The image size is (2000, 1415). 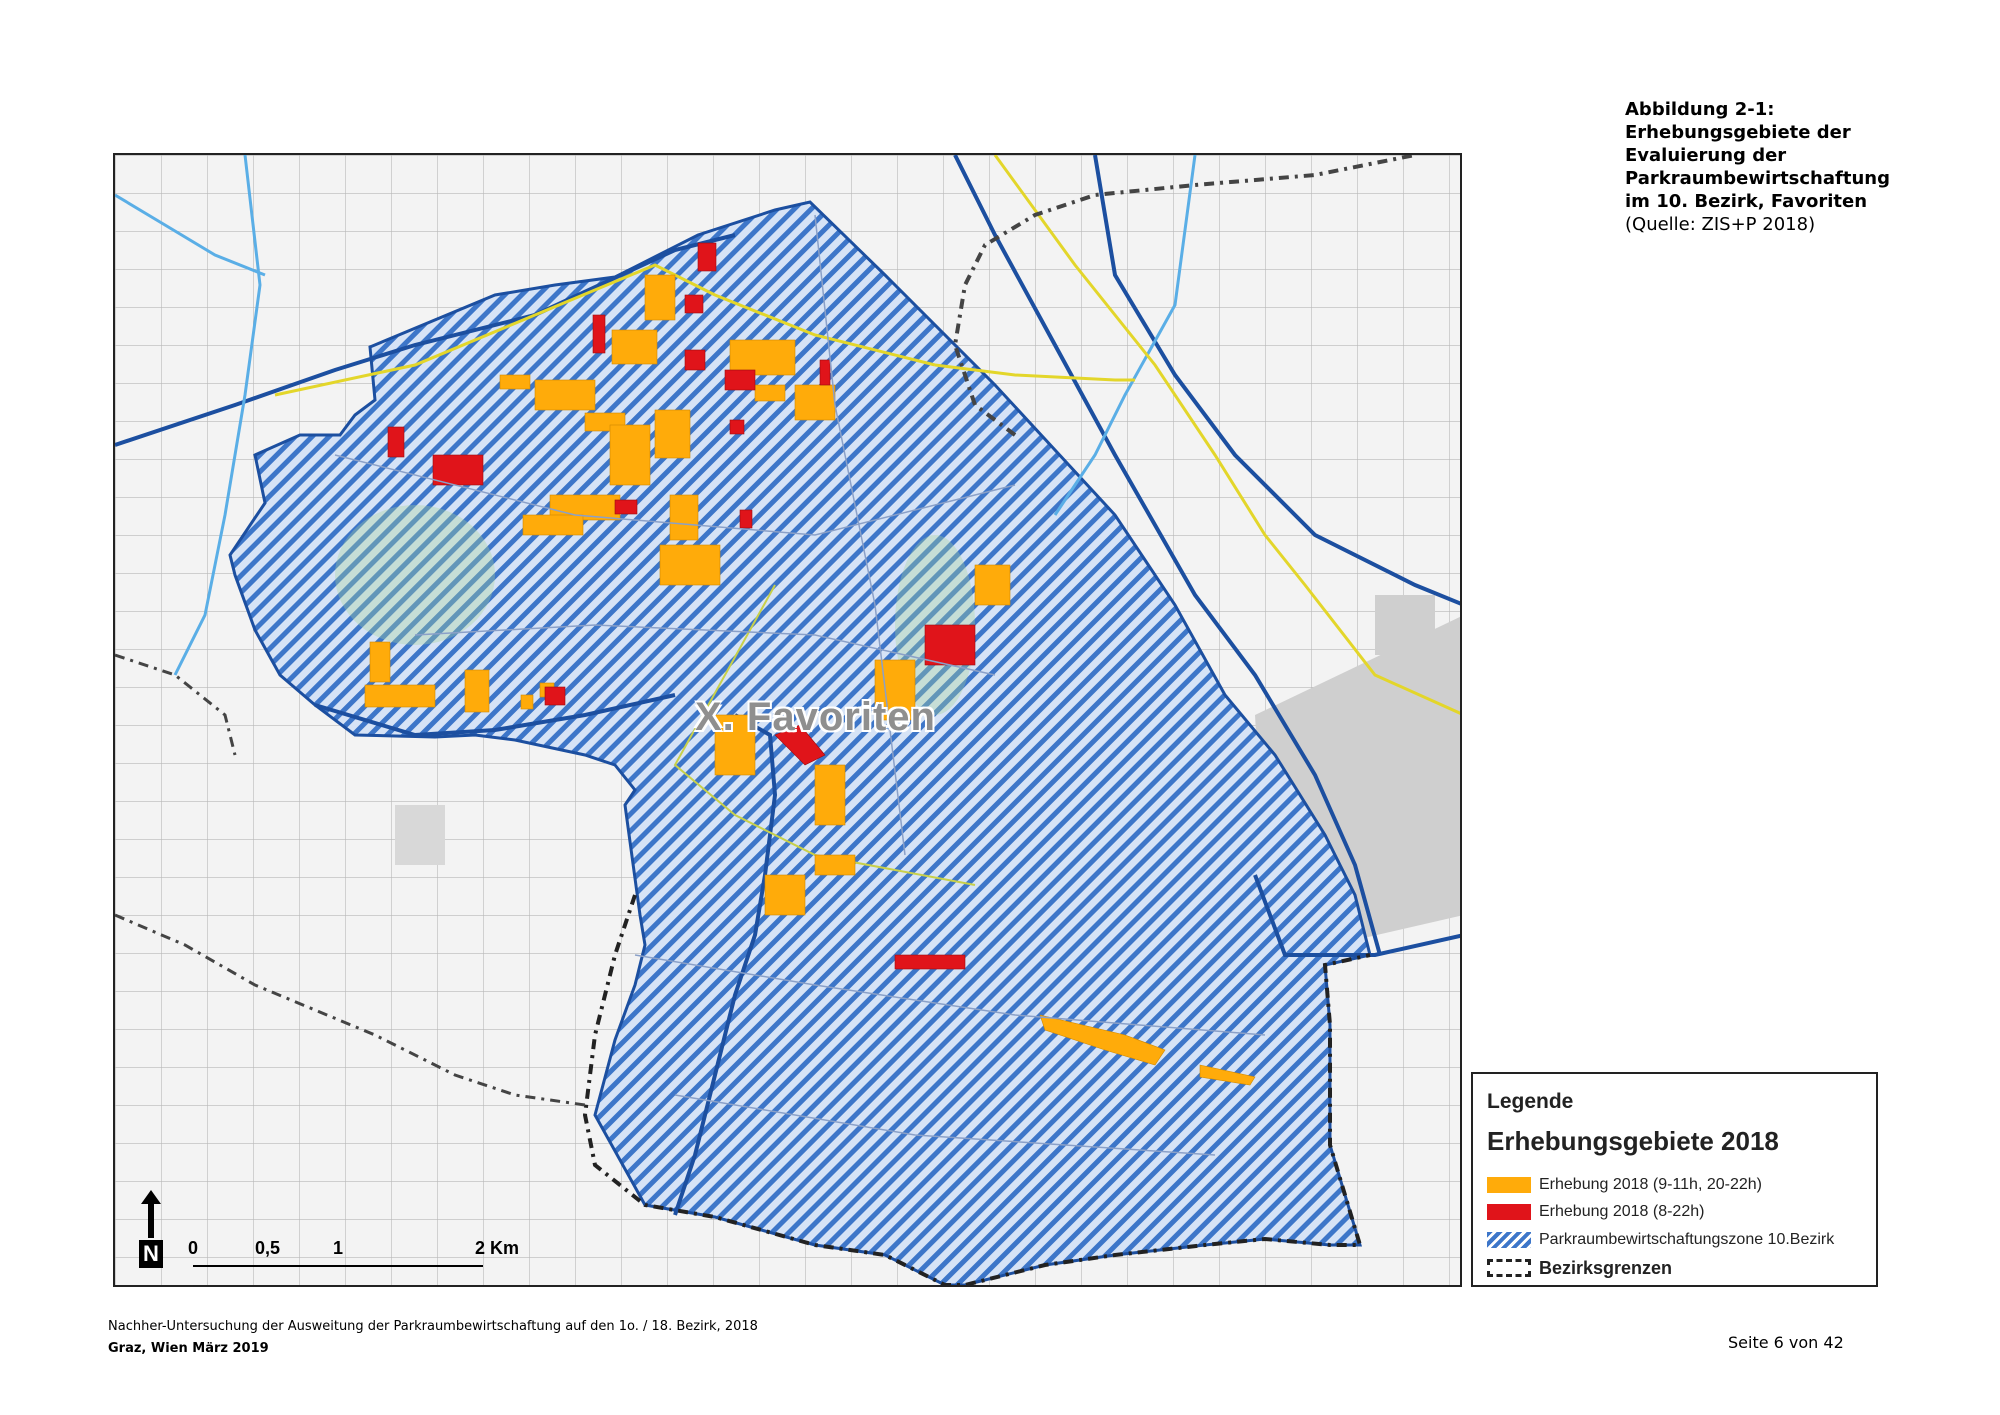 What do you see at coordinates (1509, 1268) in the screenshot?
I see `legend-swatch-border` at bounding box center [1509, 1268].